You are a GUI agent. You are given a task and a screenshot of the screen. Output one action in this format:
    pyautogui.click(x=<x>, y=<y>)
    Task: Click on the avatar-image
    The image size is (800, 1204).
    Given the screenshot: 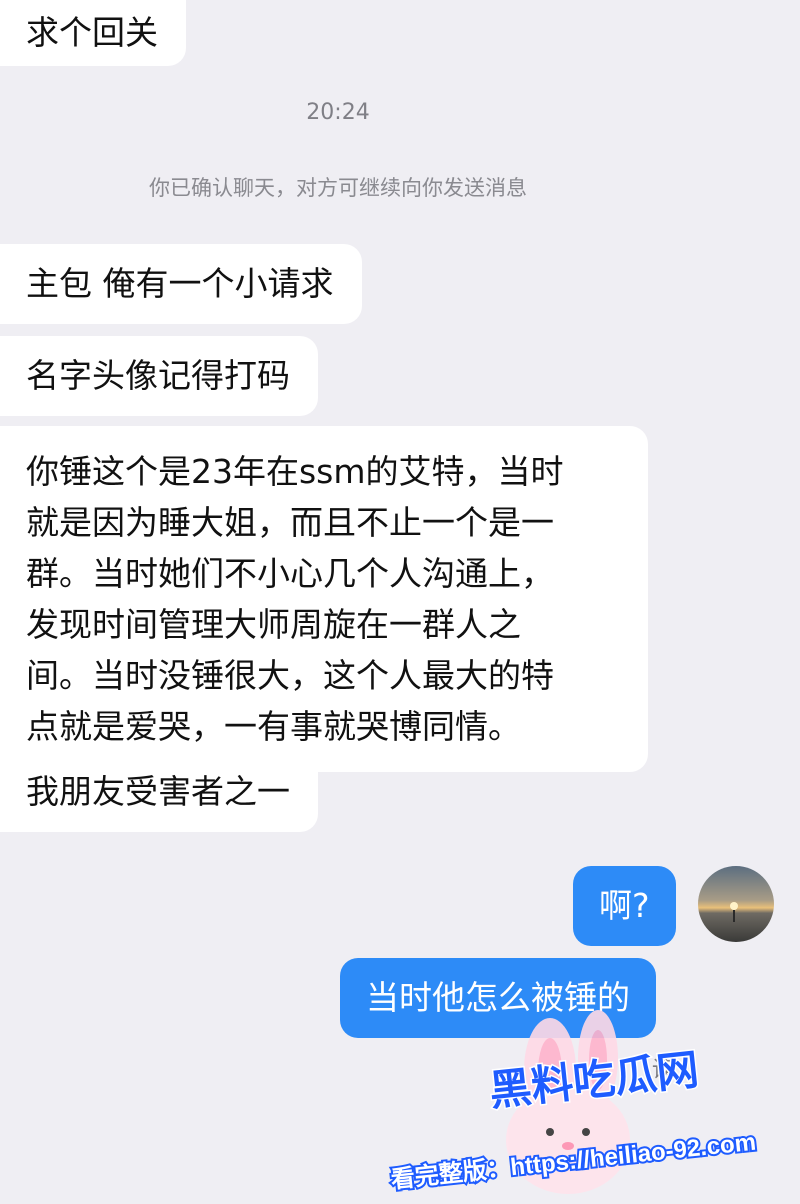 What is the action you would take?
    pyautogui.click(x=736, y=904)
    